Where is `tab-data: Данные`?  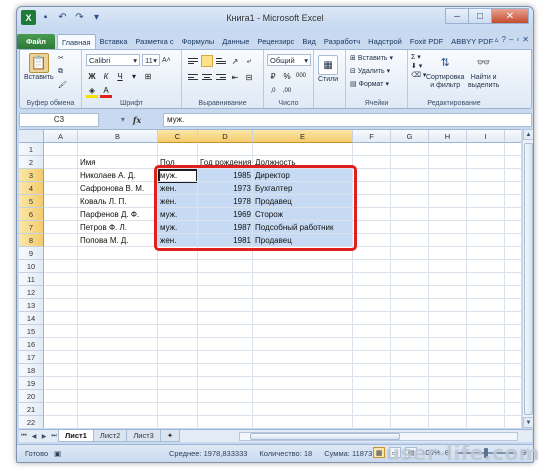 tab-data: Данные is located at coordinates (235, 41).